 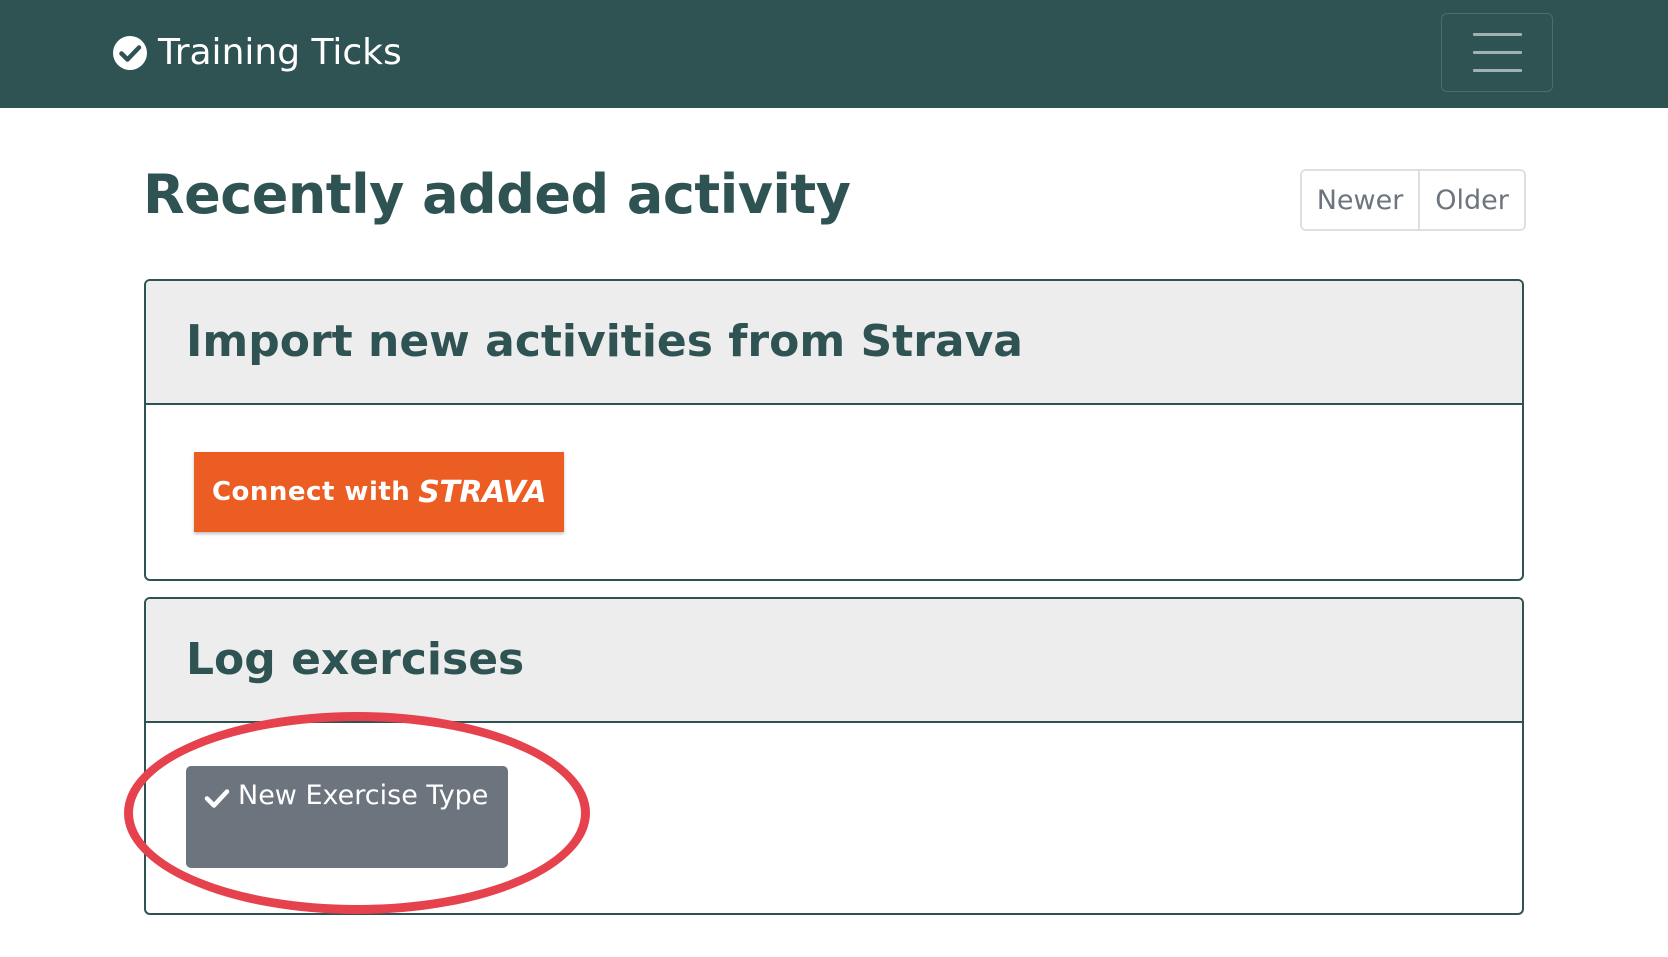 What do you see at coordinates (311, 492) in the screenshot?
I see `connect-with-label: Connect with` at bounding box center [311, 492].